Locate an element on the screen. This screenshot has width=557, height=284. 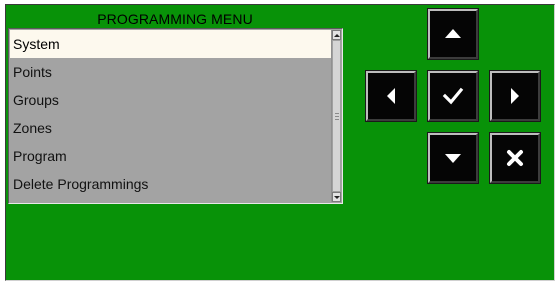
scroll-up-arrow-icon is located at coordinates (336, 35).